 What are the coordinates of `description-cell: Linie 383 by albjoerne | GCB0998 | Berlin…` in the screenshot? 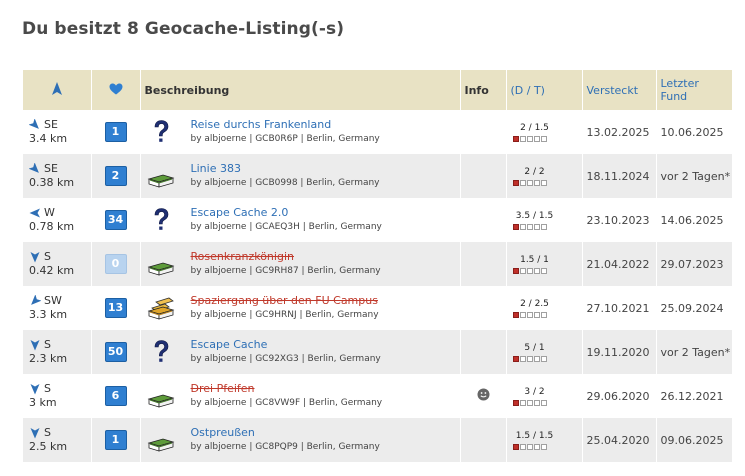 It's located at (300, 176).